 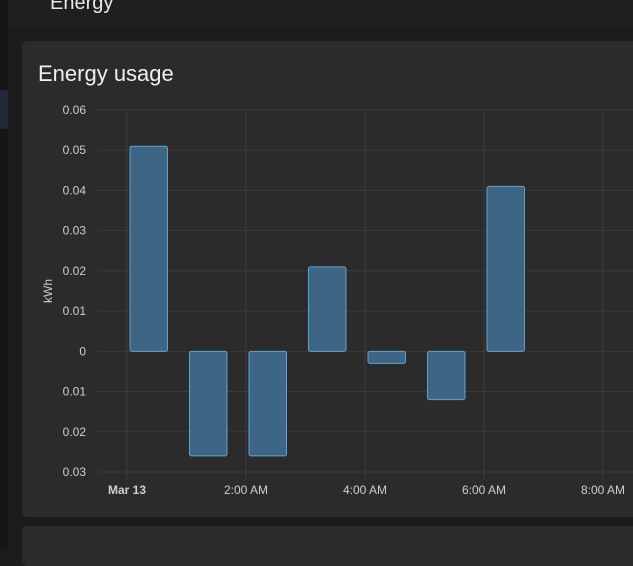 I want to click on next-card, so click(x=327, y=546).